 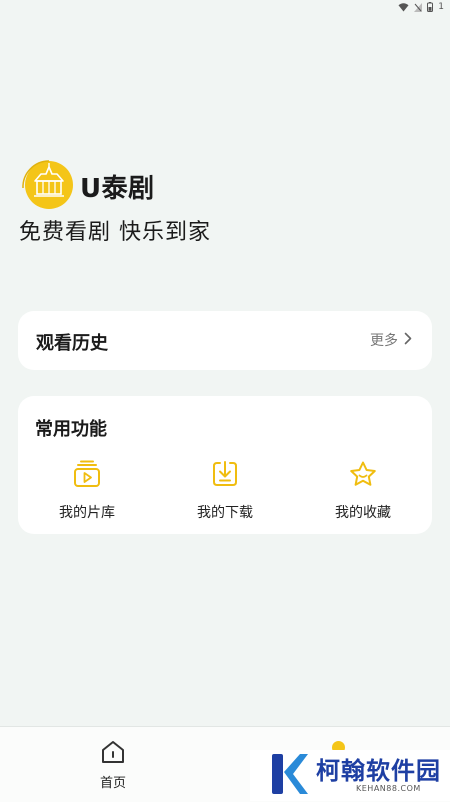 I want to click on watermark: 柯翰软件园 KEHAN88.COM, so click(x=350, y=775).